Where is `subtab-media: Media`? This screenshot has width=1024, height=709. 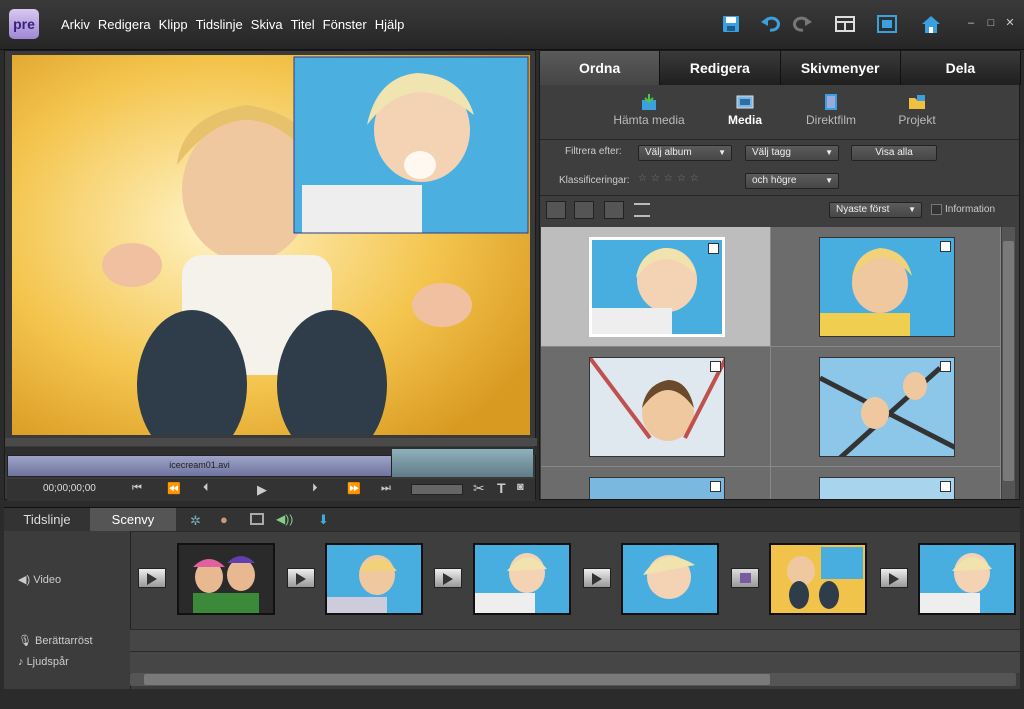
subtab-media: Media is located at coordinates (745, 107).